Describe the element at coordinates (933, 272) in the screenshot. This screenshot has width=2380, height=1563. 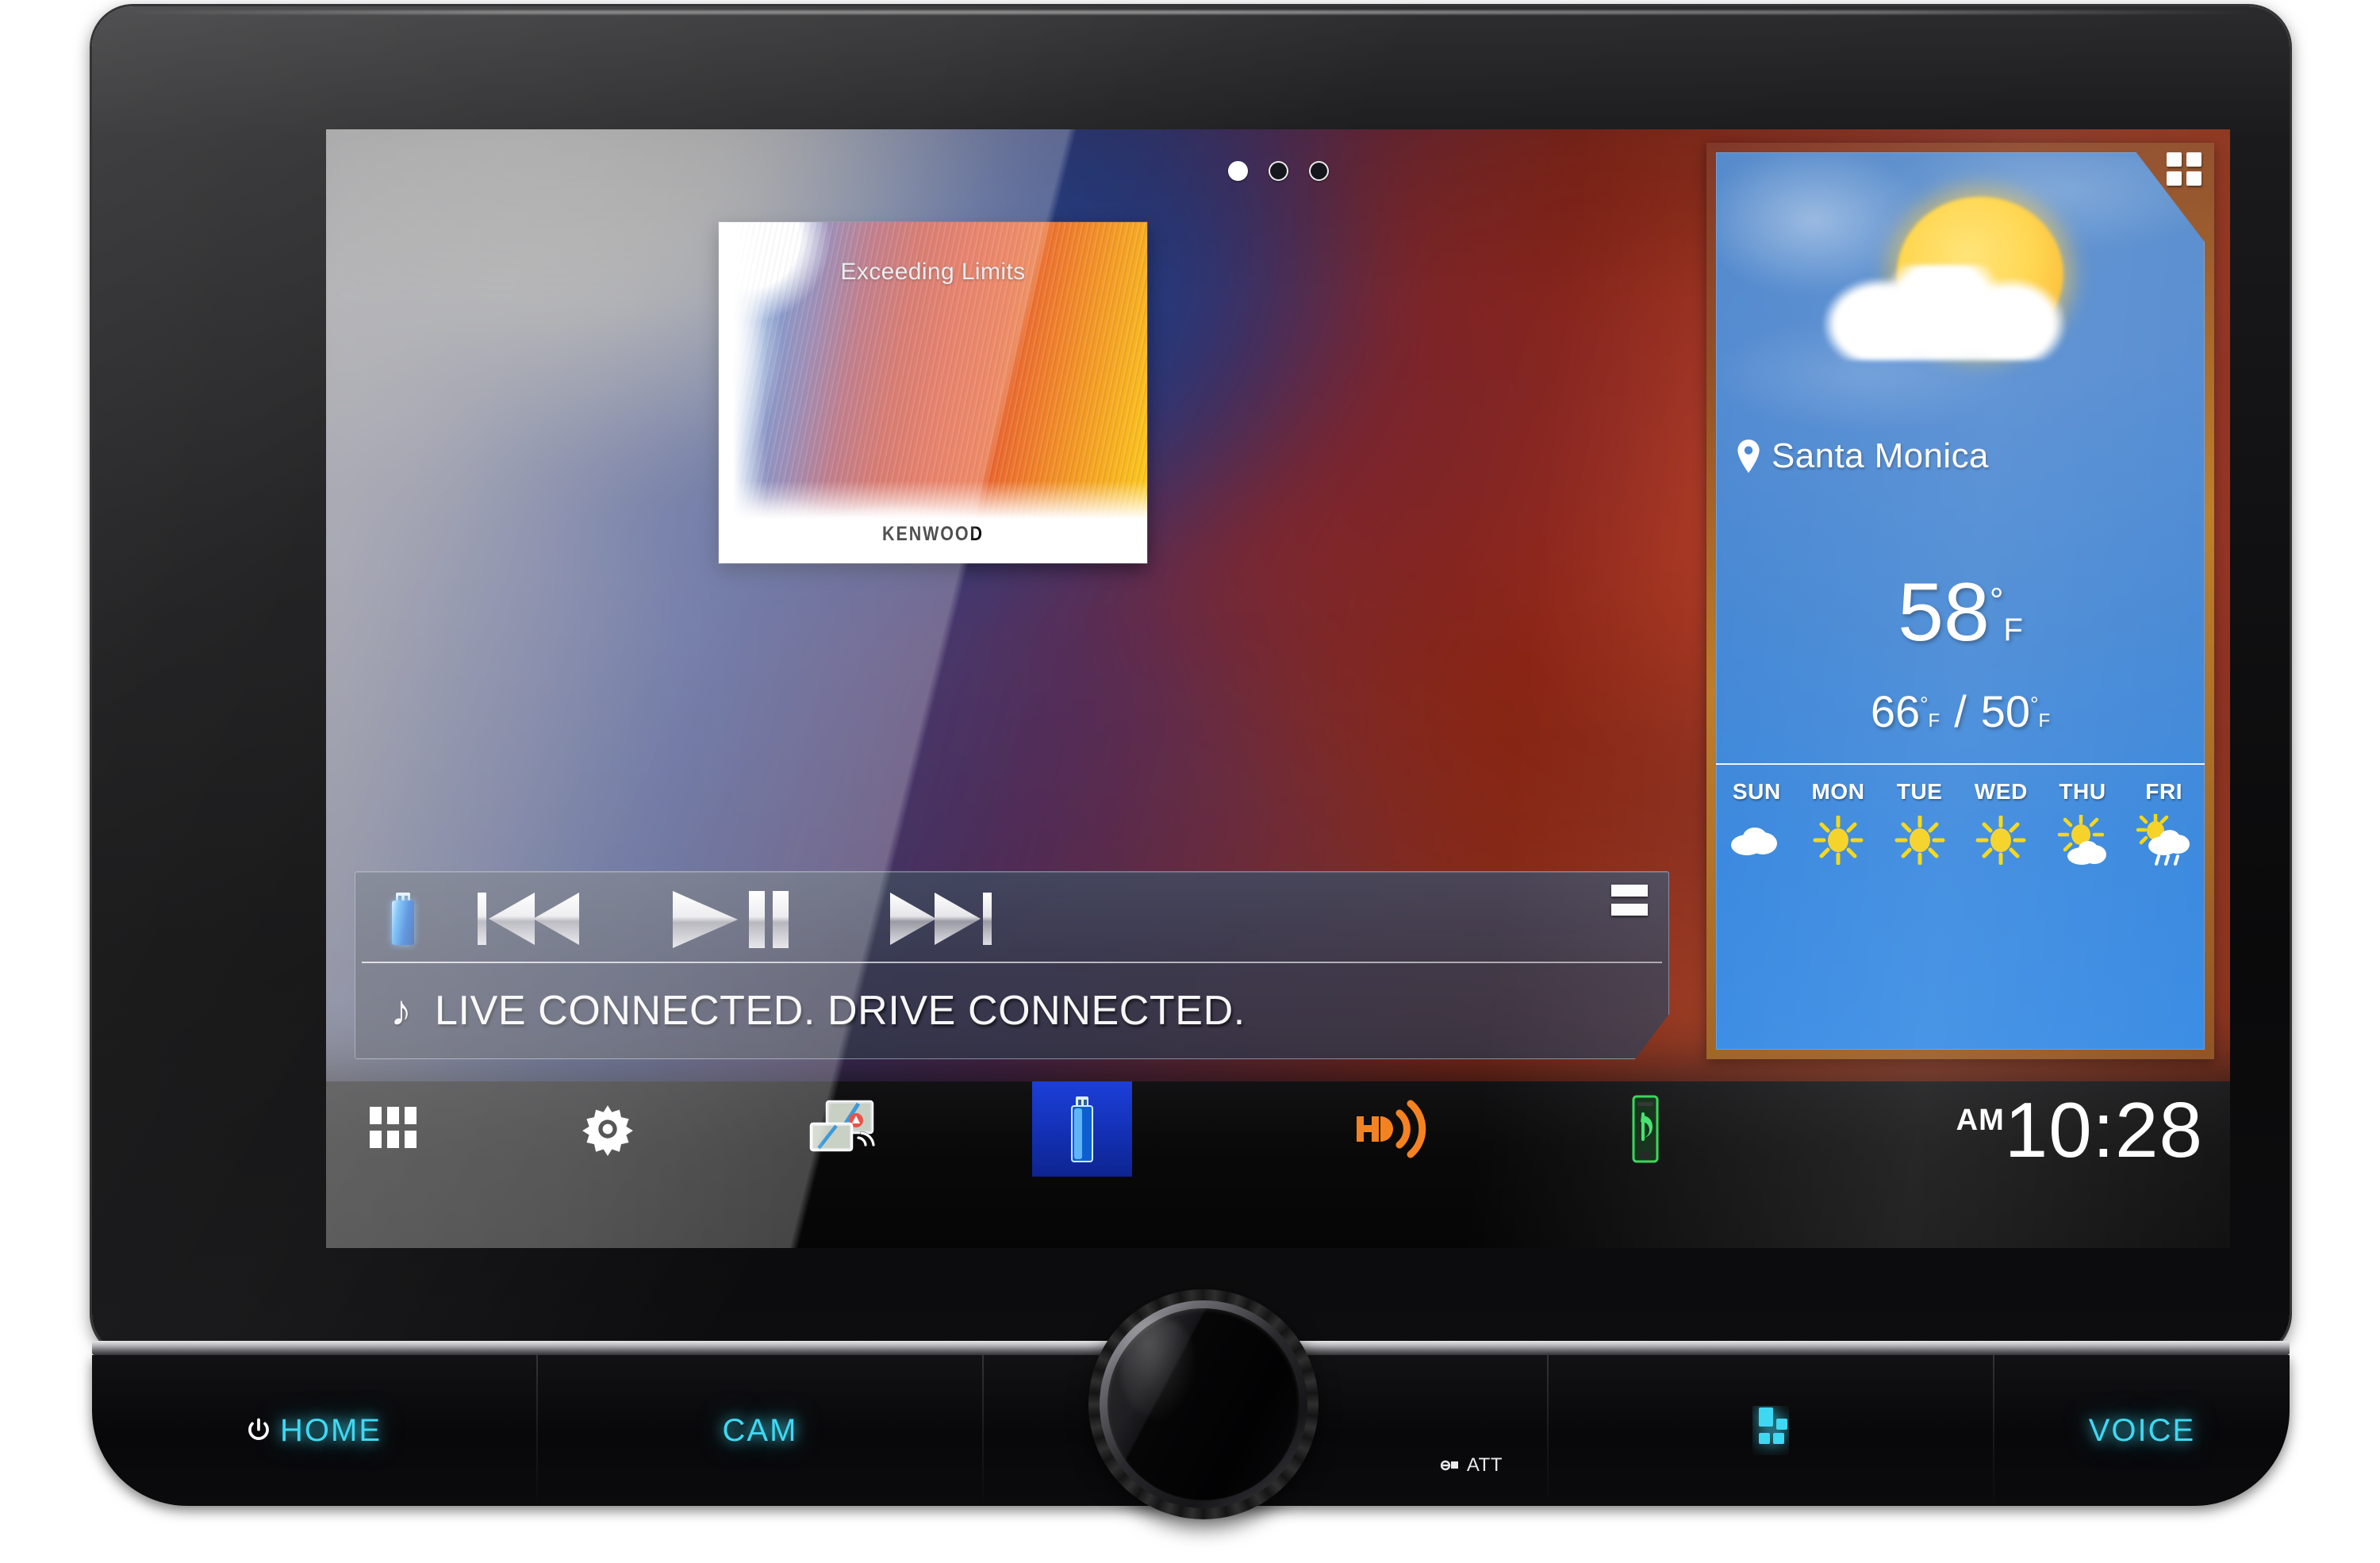
I see `album-track-title: Exceeding Limits` at that location.